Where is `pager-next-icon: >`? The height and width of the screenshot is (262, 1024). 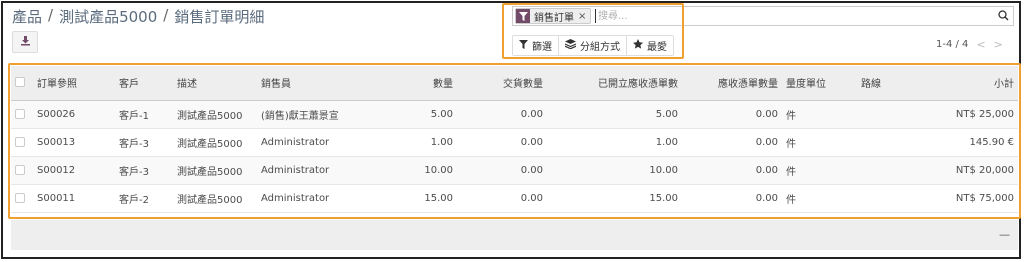 pager-next-icon: > is located at coordinates (998, 44).